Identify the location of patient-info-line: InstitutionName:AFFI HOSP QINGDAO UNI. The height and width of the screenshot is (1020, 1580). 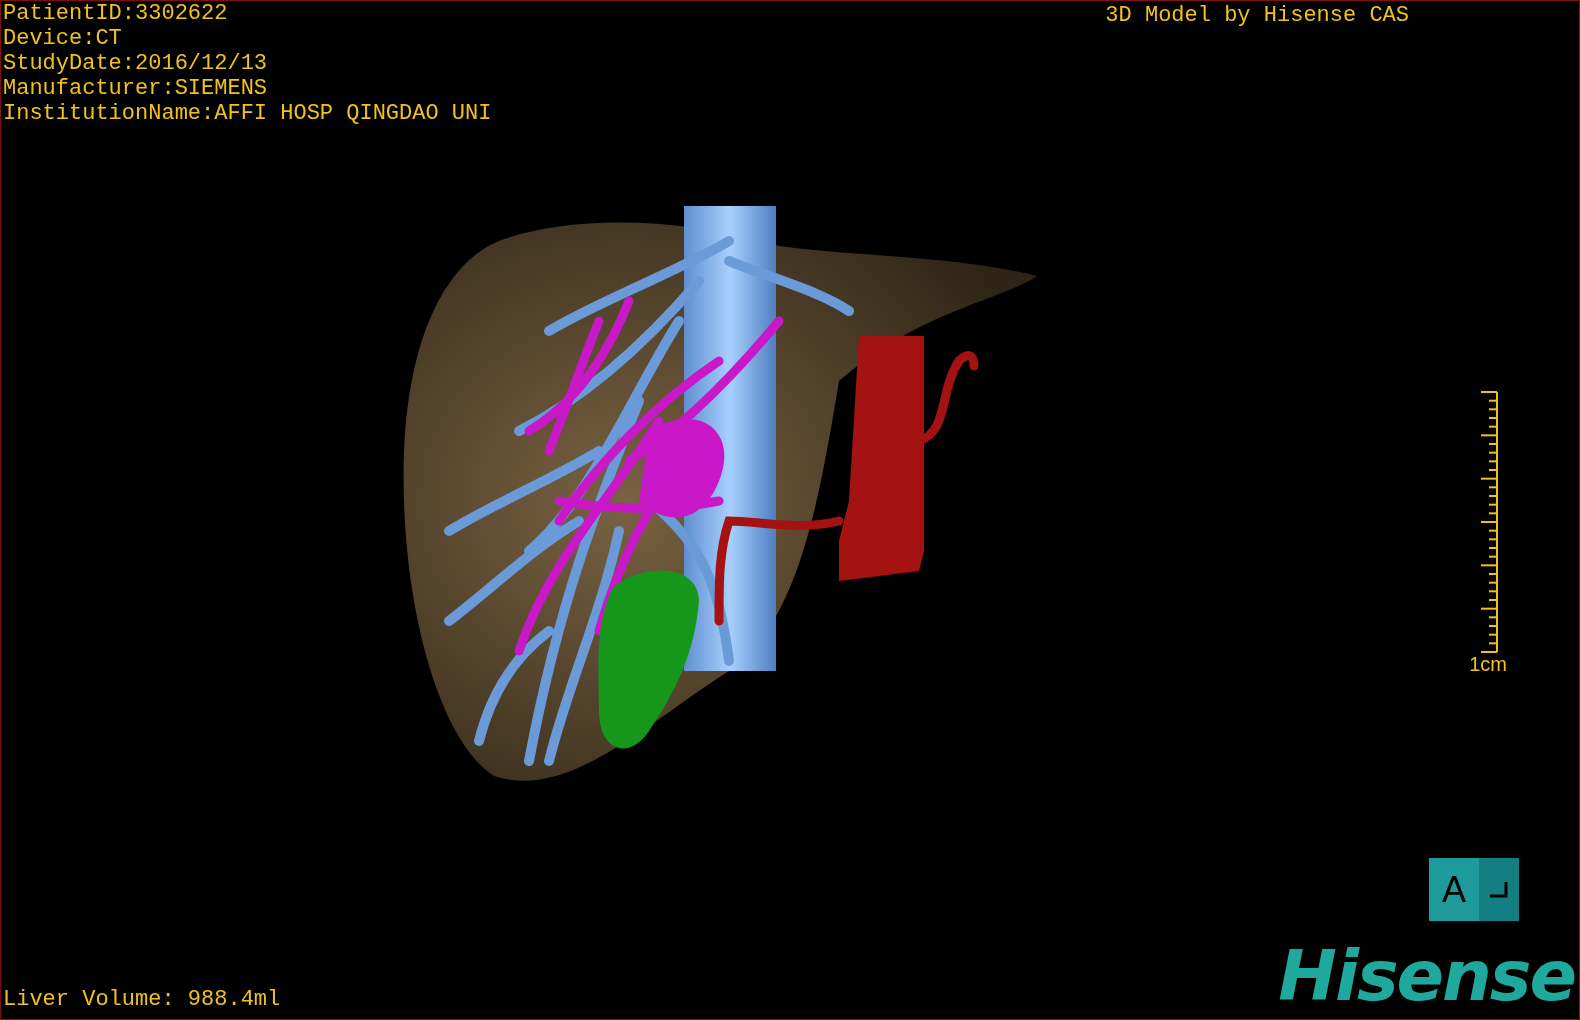
(247, 113).